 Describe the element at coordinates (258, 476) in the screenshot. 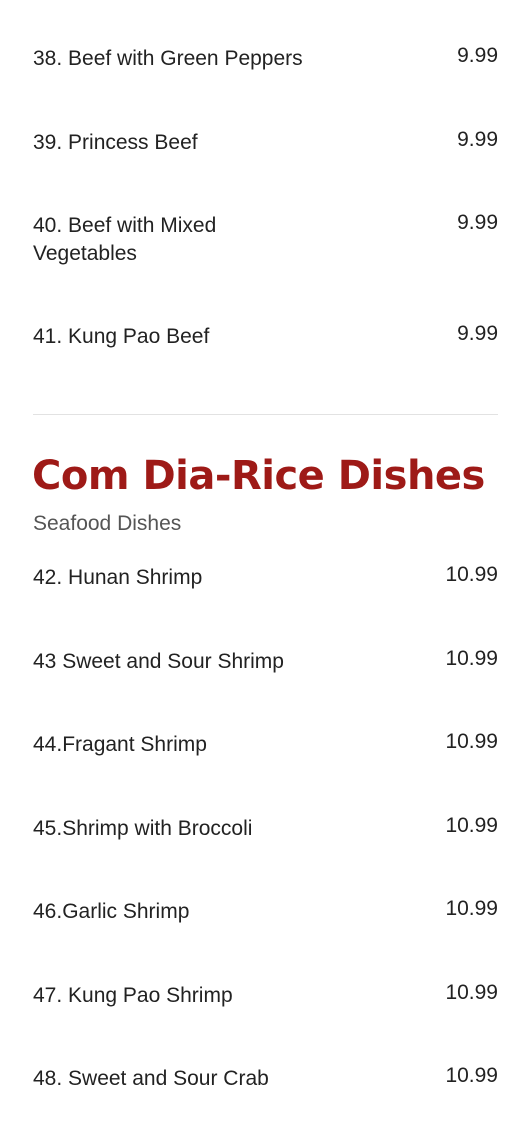

I see `section-title: Com Dia-Rice Dishes` at that location.